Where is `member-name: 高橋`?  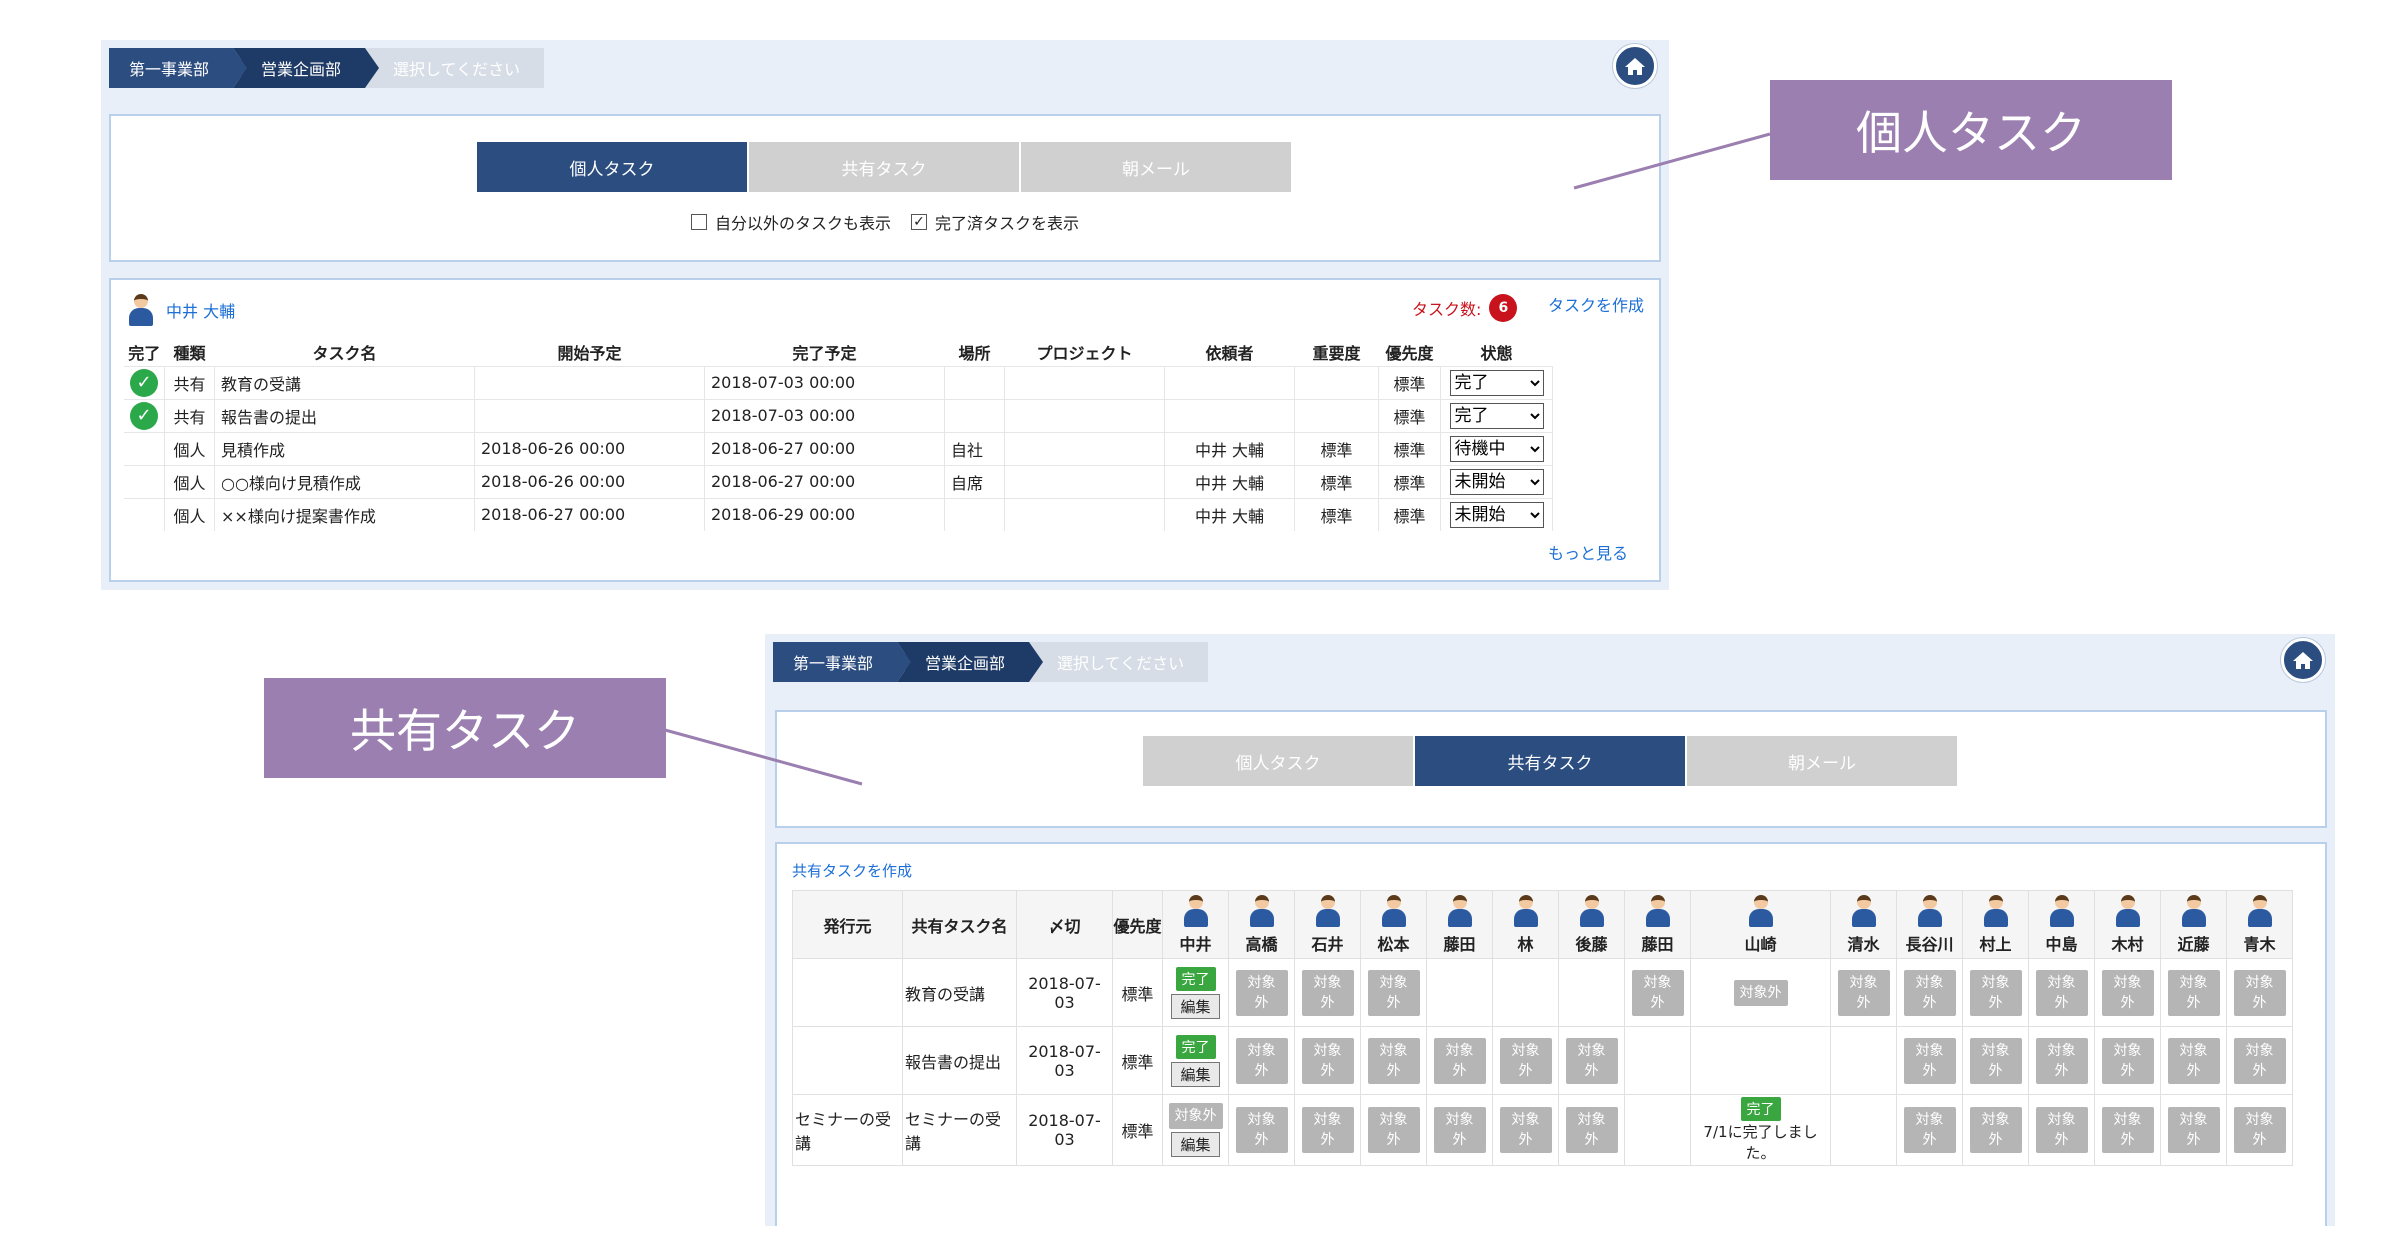 member-name: 高橋 is located at coordinates (1261, 944).